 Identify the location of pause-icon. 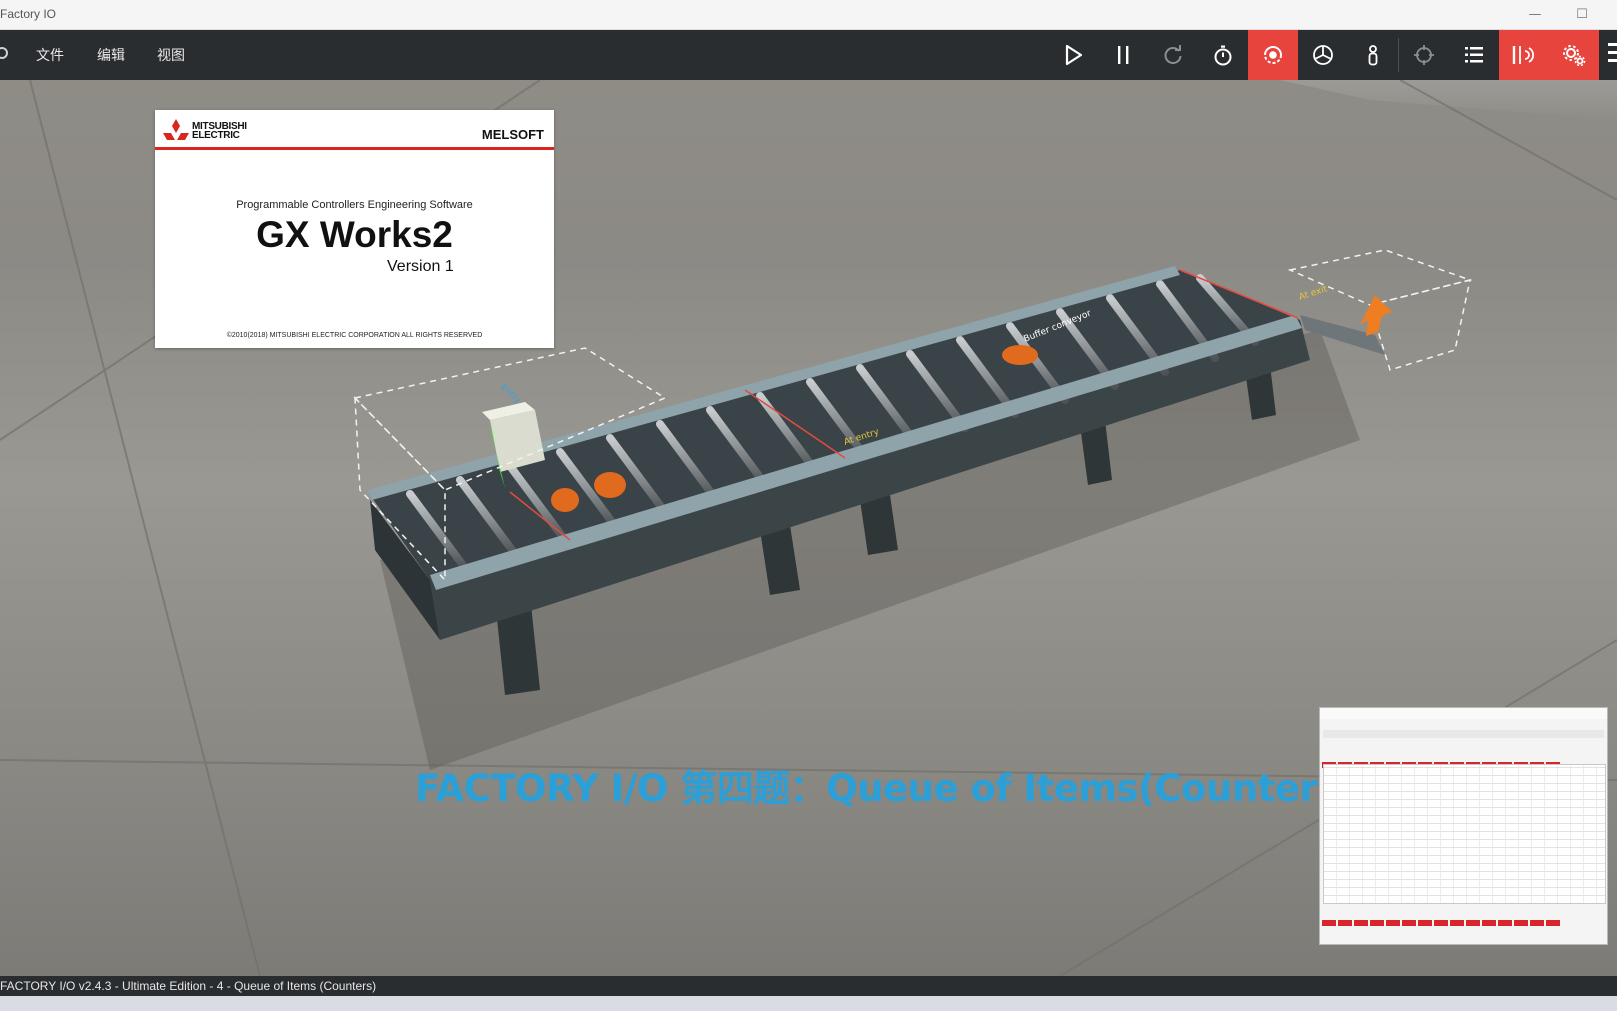
(1123, 55).